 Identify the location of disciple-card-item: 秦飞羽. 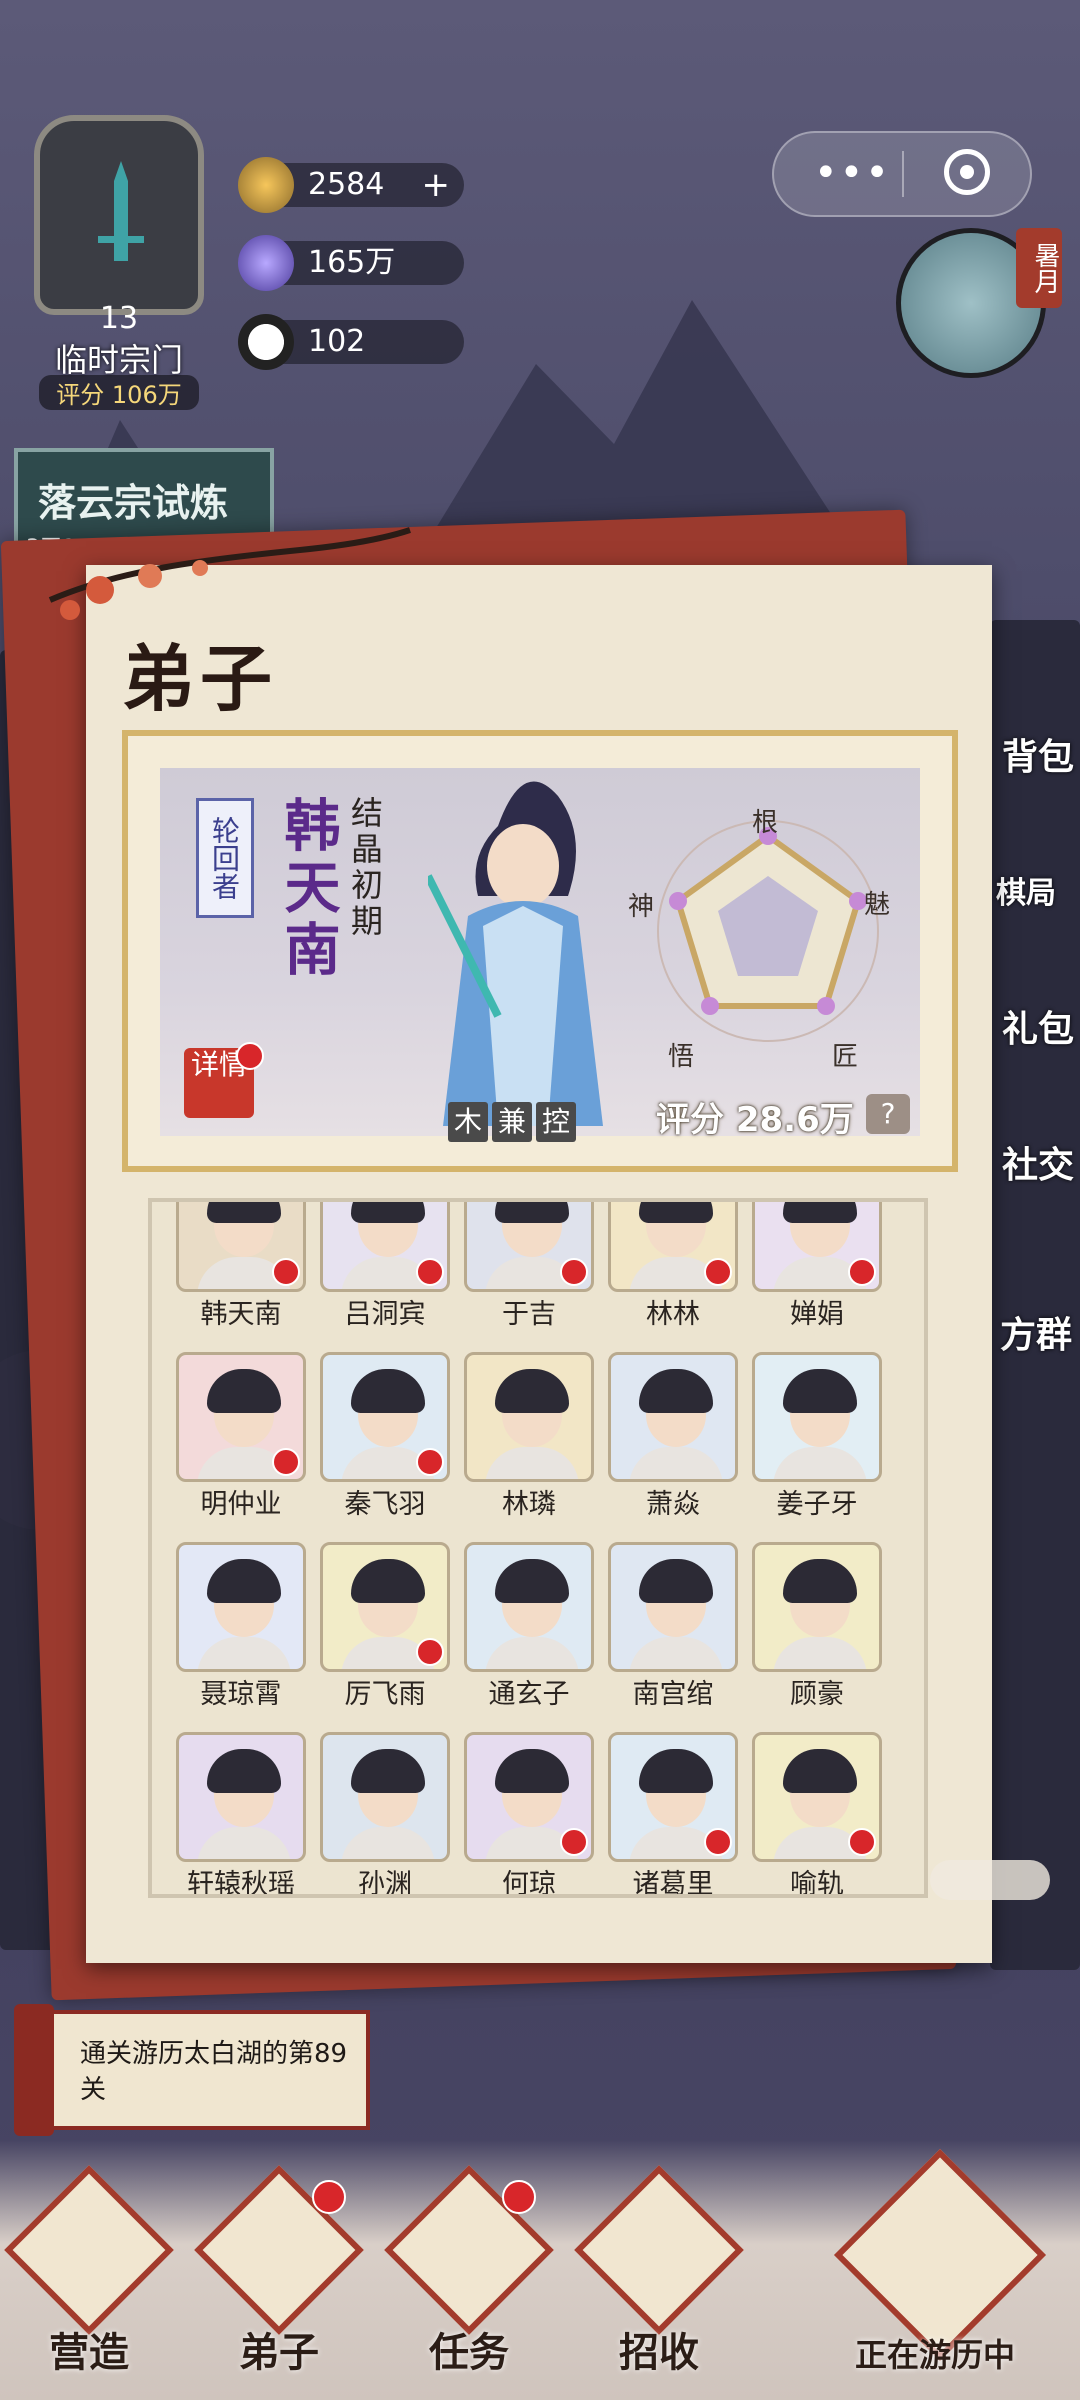
(385, 1437).